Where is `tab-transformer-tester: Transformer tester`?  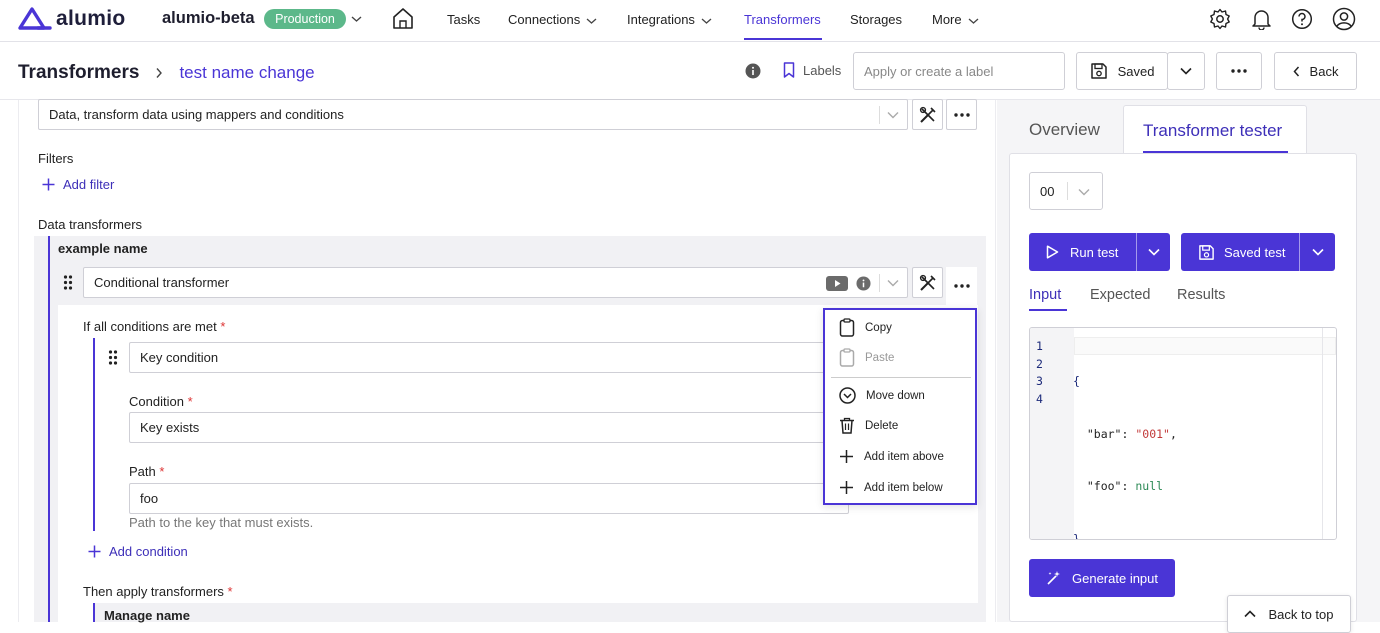
tab-transformer-tester: Transformer tester is located at coordinates (1215, 130).